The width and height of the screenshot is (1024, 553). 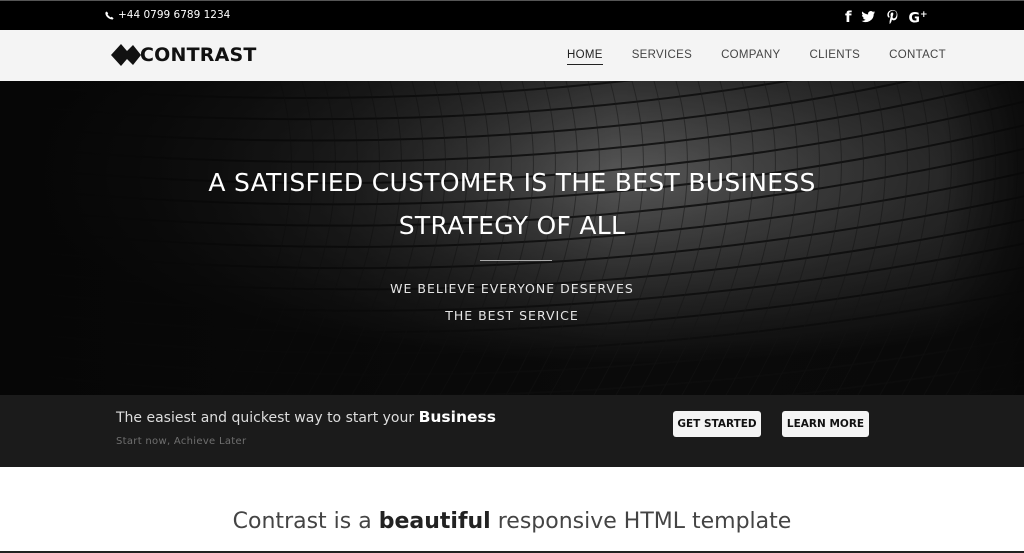 I want to click on learn-more-button: LEARN MORE, so click(x=825, y=424).